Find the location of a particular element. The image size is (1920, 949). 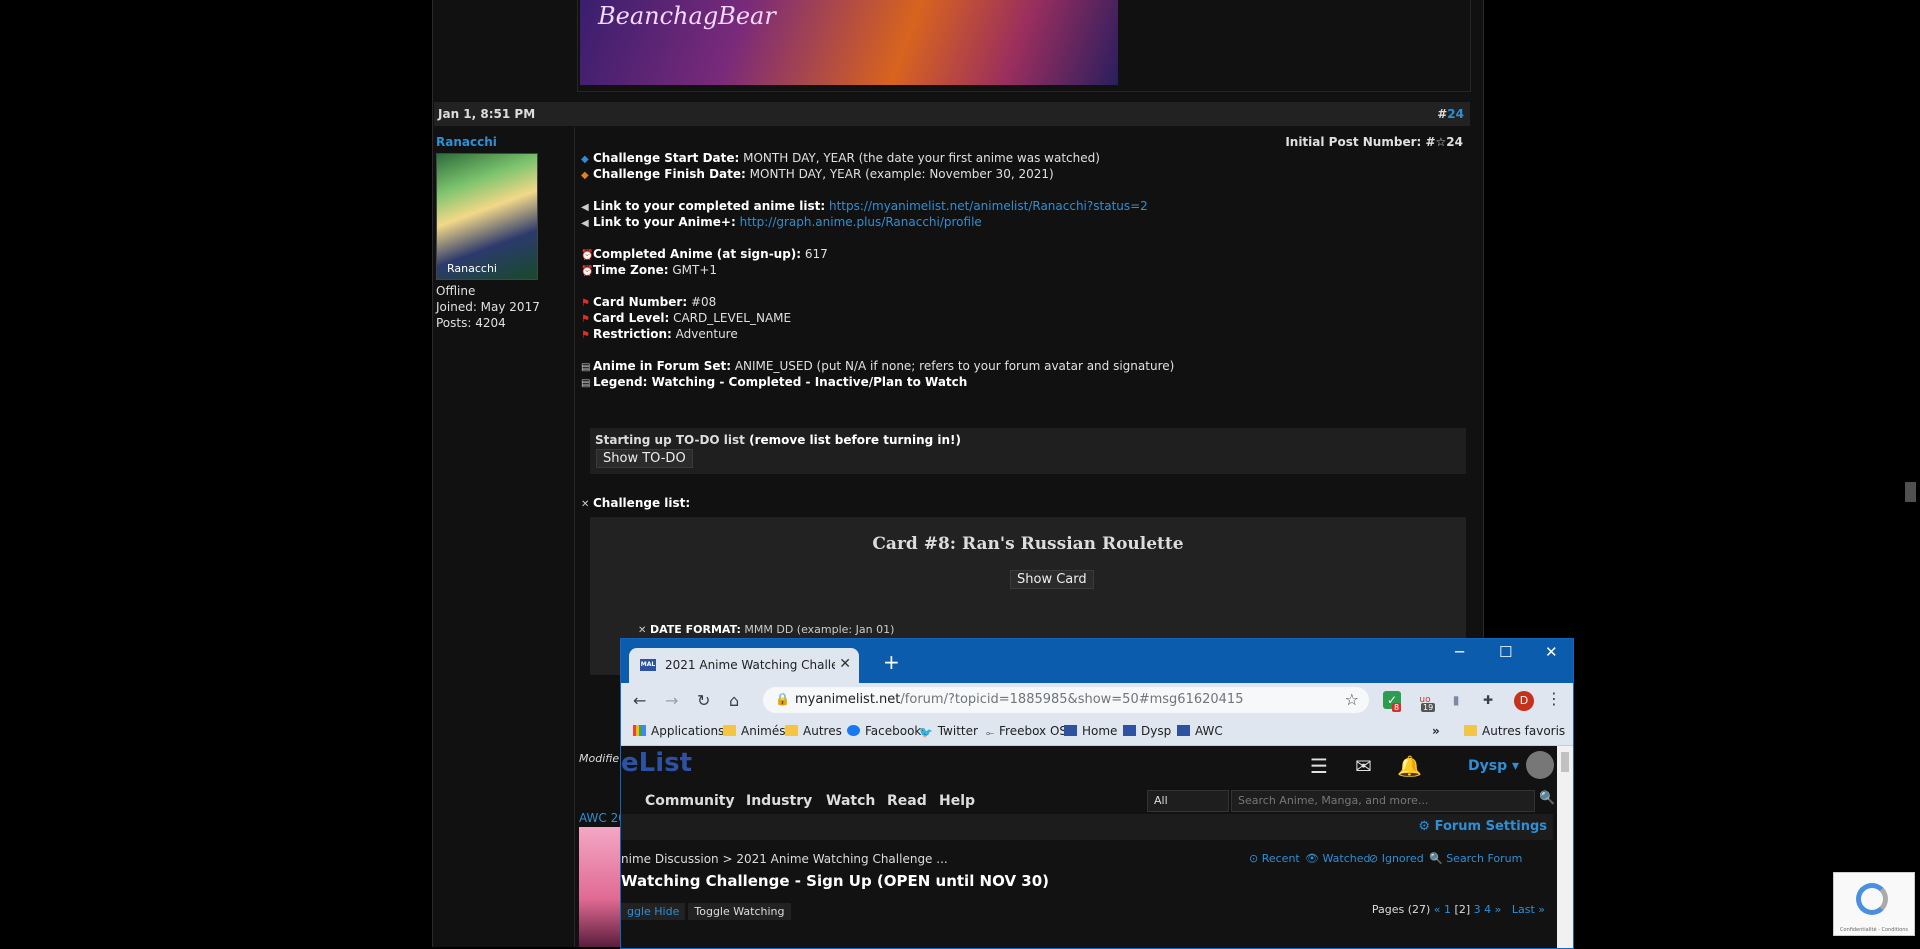

search-icon: 🔍 is located at coordinates (1547, 798).